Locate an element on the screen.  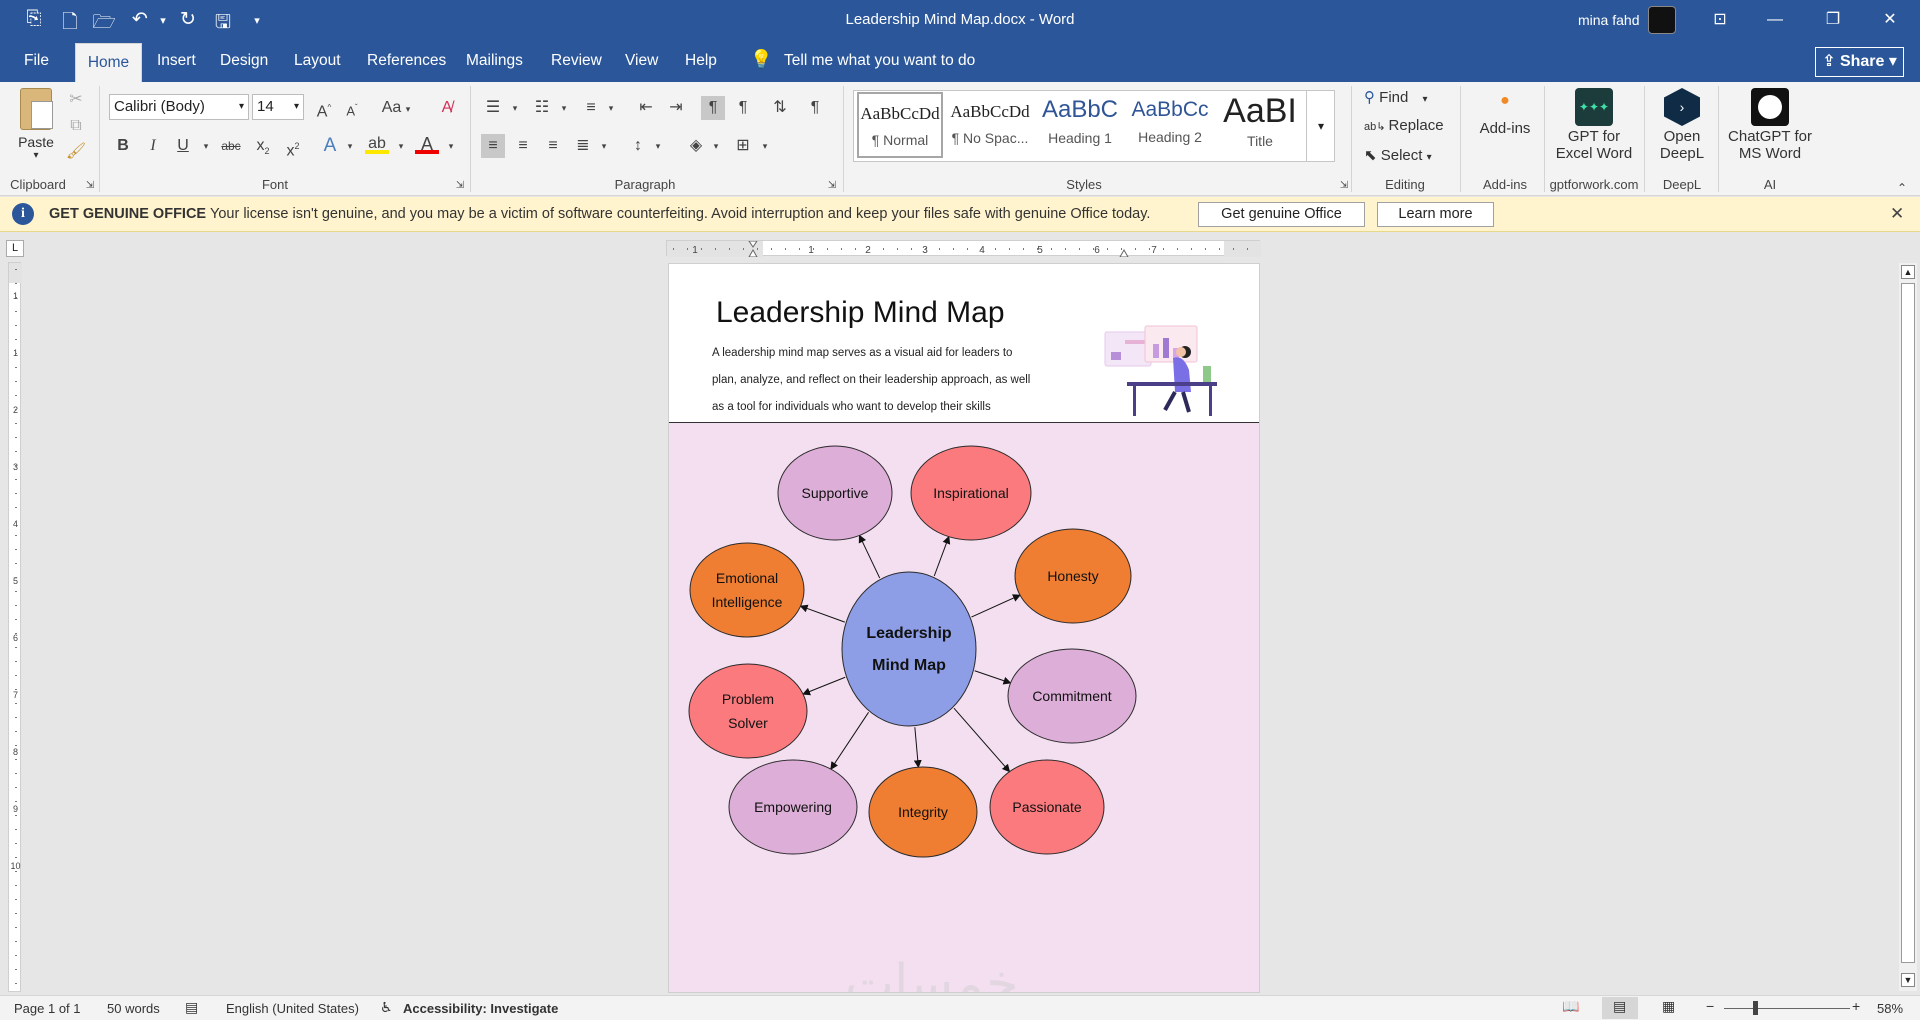
node-integrity: Integrity is located at coordinates (923, 812).